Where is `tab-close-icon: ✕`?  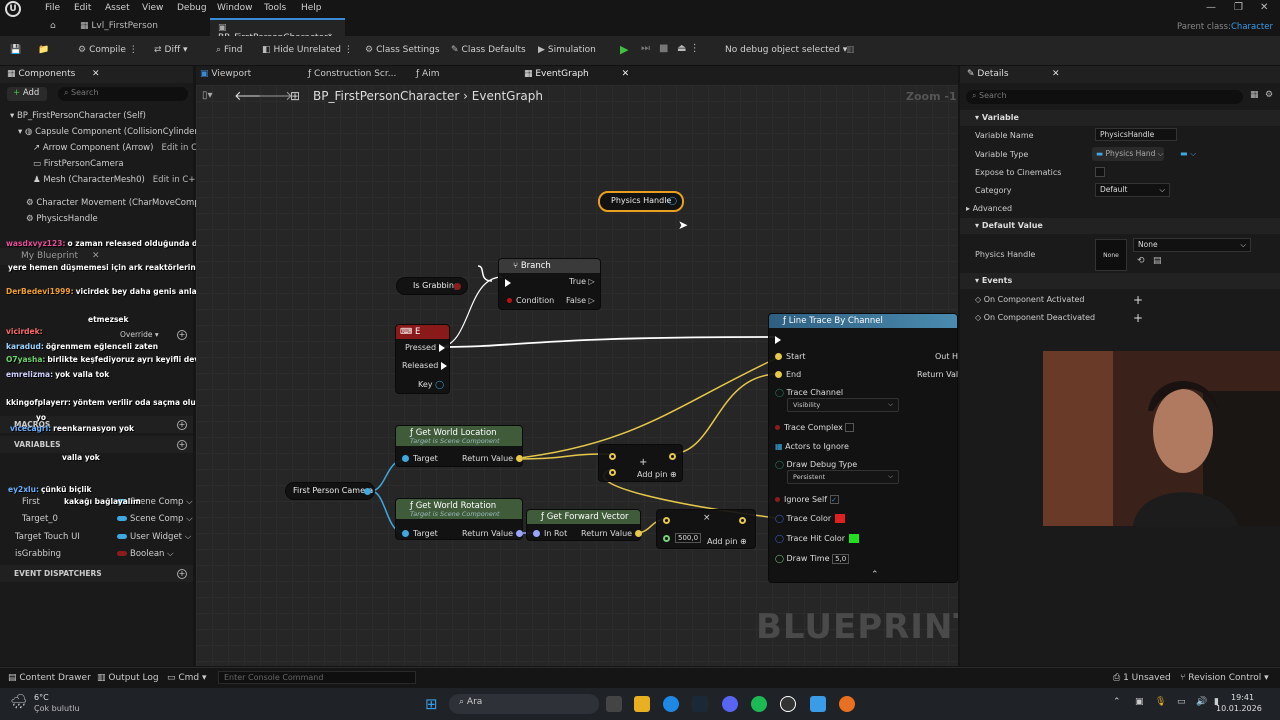 tab-close-icon: ✕ is located at coordinates (626, 74).